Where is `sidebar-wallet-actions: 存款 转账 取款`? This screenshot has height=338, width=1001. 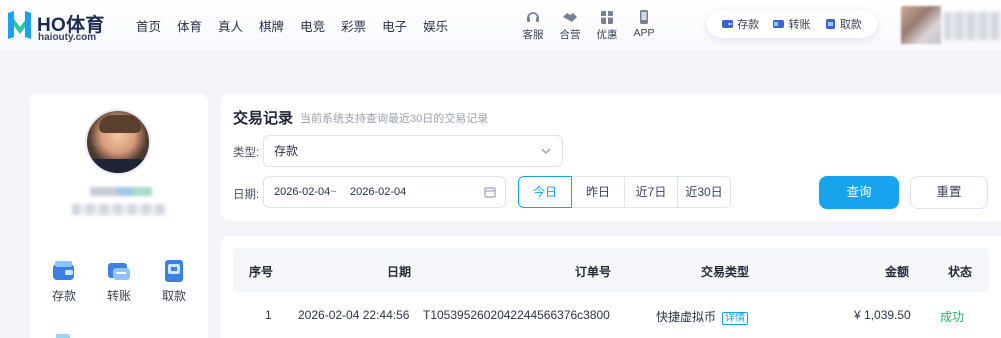 sidebar-wallet-actions: 存款 转账 取款 is located at coordinates (119, 281).